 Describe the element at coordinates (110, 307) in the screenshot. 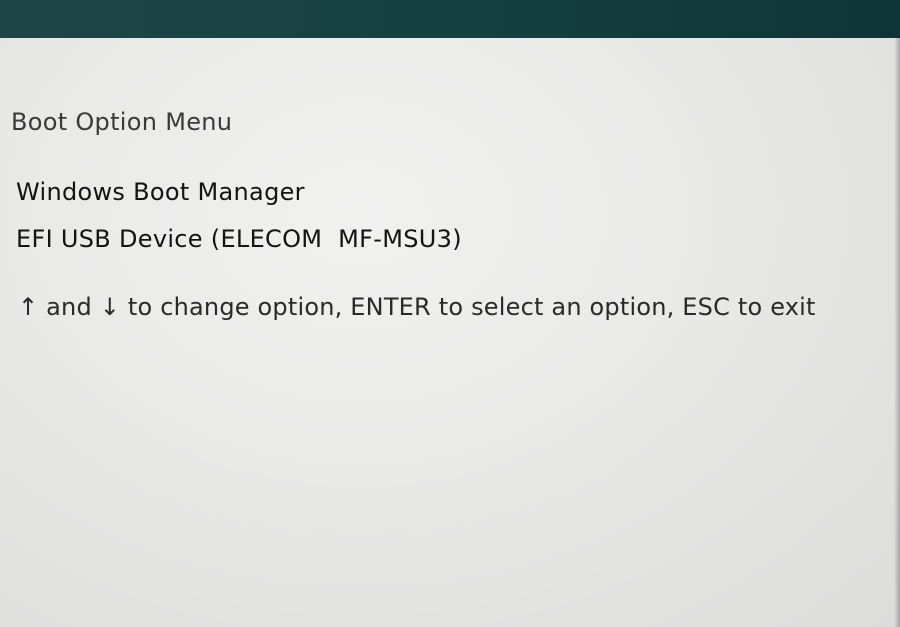

I see `down-arrow-icon: ↓` at that location.